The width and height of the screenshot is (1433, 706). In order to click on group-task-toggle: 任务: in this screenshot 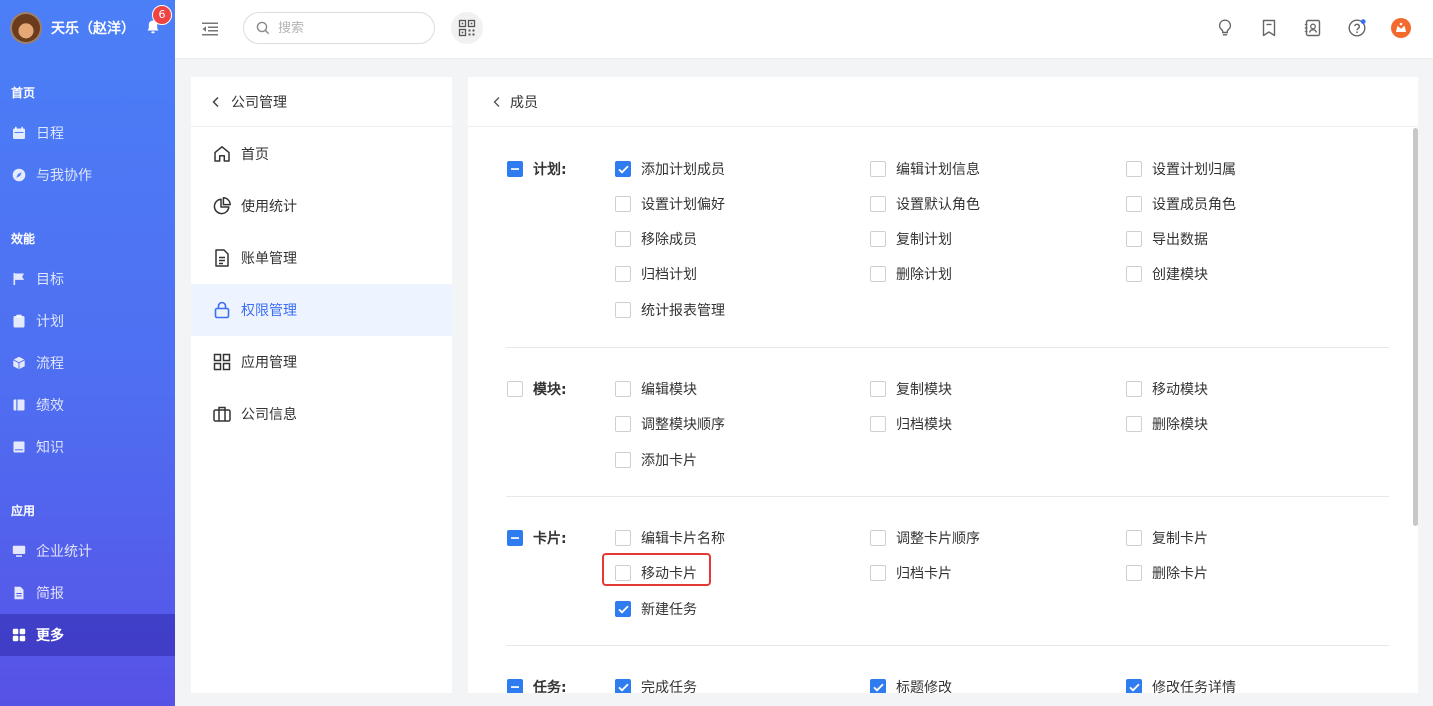, I will do `click(537, 685)`.